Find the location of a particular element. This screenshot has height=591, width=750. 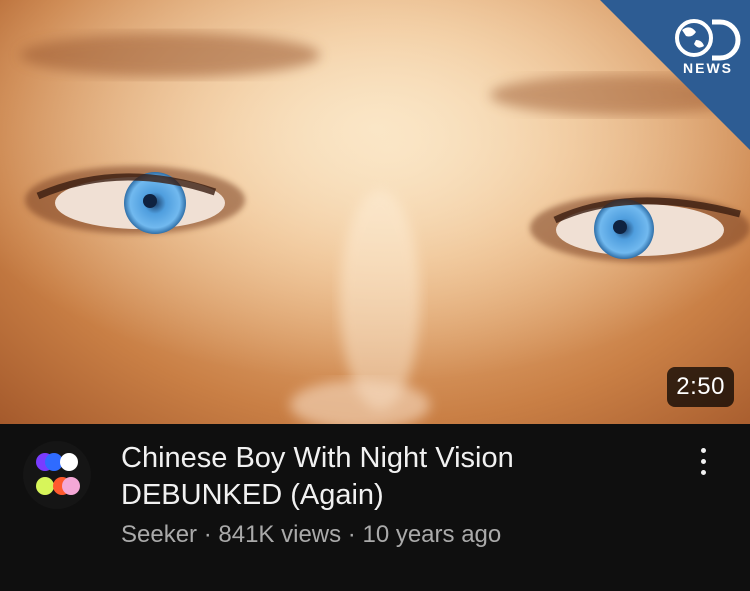

video-subline: Seeker · 841K views · 10 years ago is located at coordinates (311, 535).